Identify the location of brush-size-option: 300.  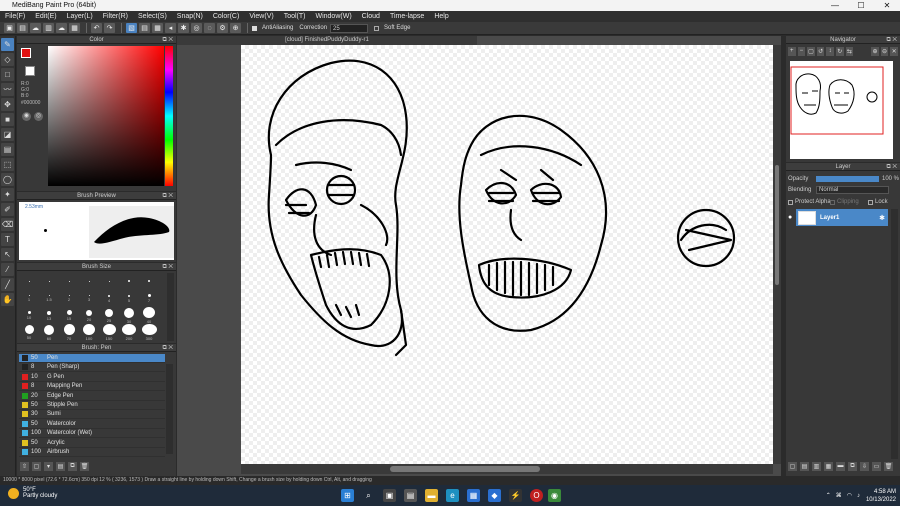
(149, 332).